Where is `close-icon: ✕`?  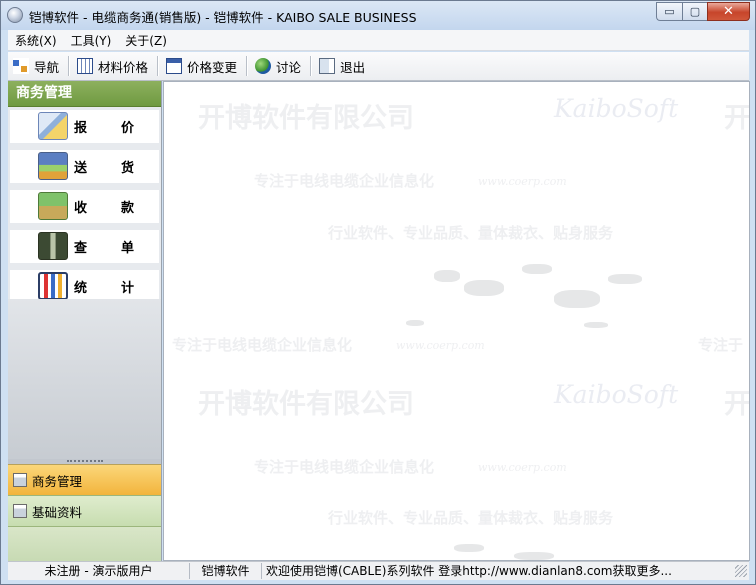
close-icon: ✕ is located at coordinates (728, 11).